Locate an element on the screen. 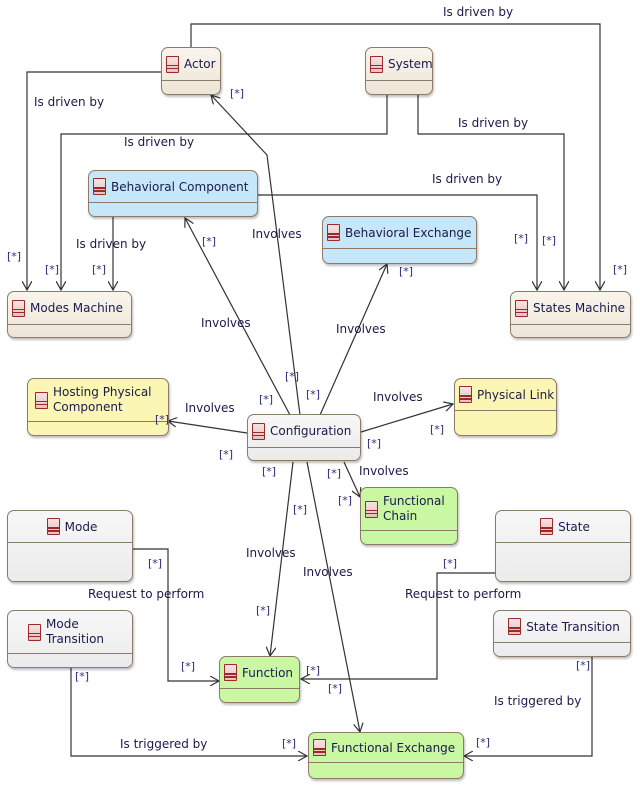 The width and height of the screenshot is (640, 789). node-state-transition: State Transition is located at coordinates (562, 633).